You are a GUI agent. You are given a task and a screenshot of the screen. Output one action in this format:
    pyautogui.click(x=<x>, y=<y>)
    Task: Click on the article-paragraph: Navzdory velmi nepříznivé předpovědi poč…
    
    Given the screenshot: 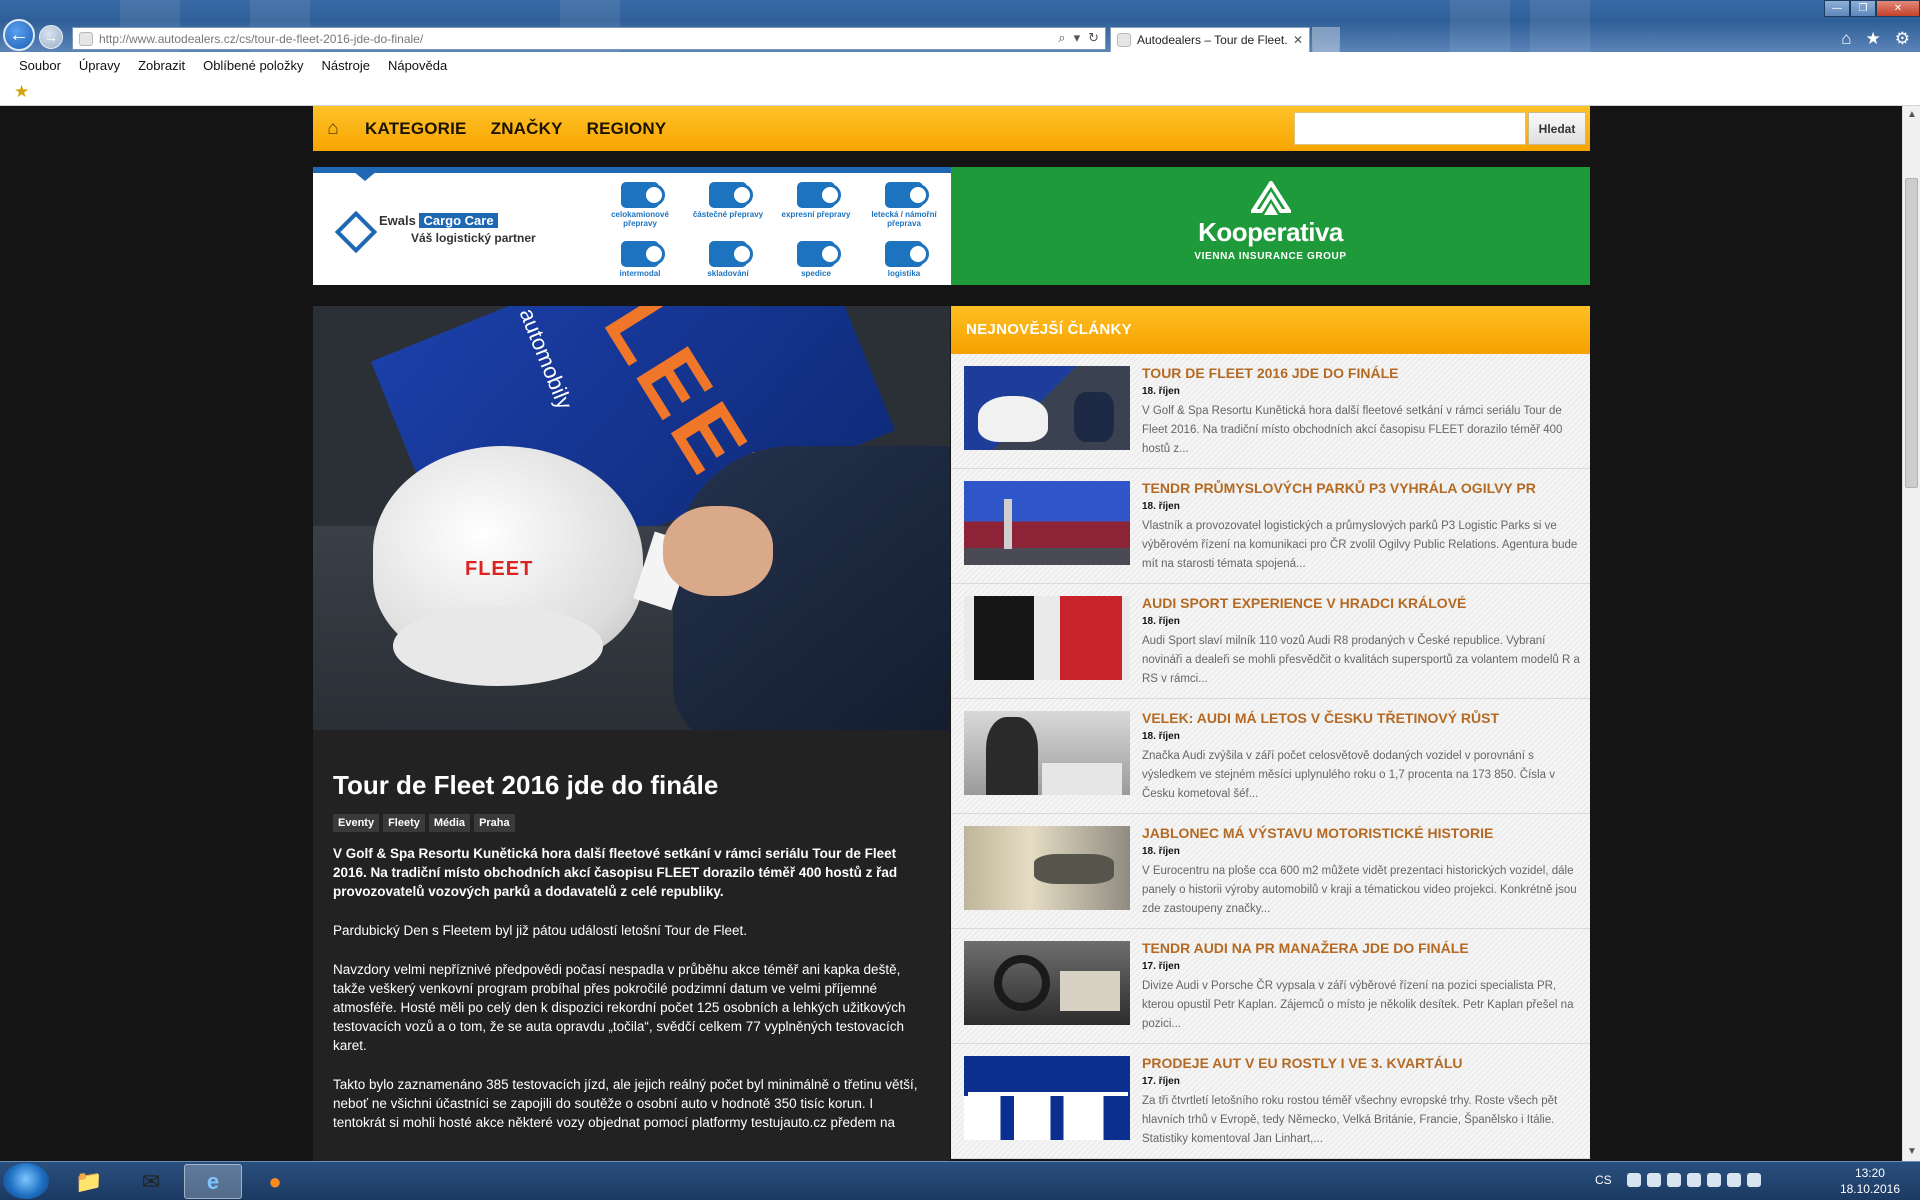 What is the action you would take?
    pyautogui.click(x=619, y=1007)
    